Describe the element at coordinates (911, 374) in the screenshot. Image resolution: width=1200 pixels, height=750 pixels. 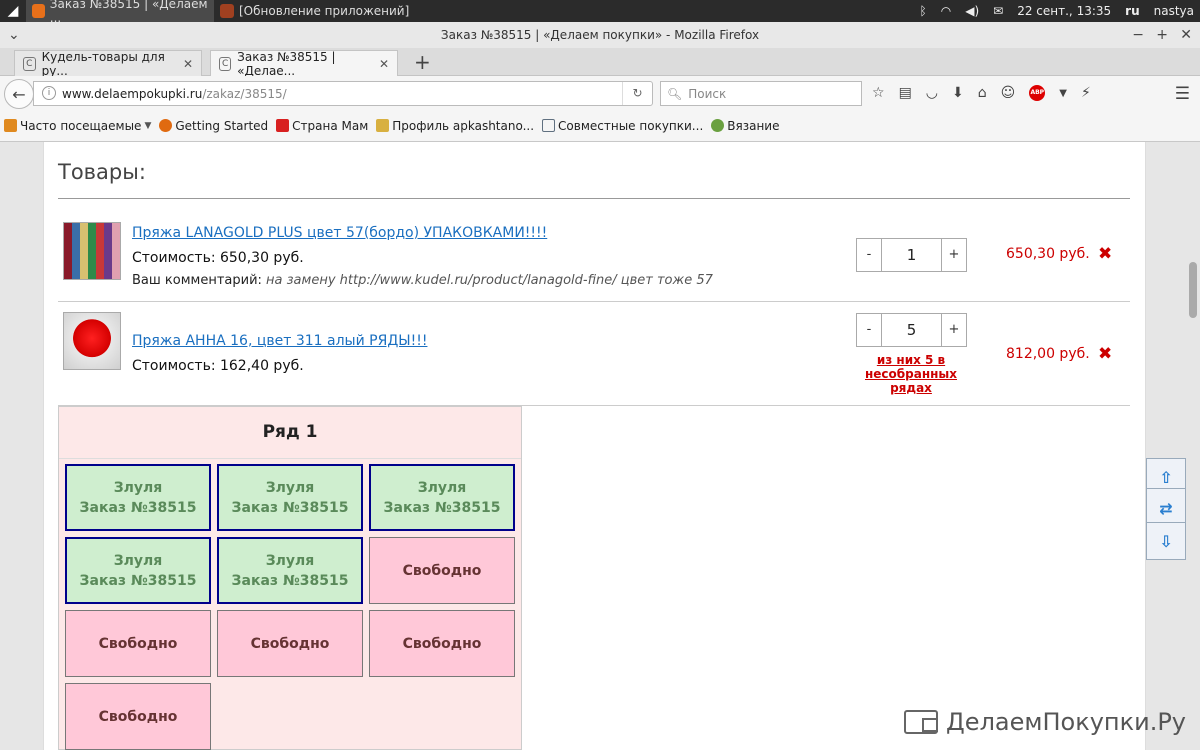
I see `unassembled-rows-link: из них 5 в несобранных рядах` at that location.